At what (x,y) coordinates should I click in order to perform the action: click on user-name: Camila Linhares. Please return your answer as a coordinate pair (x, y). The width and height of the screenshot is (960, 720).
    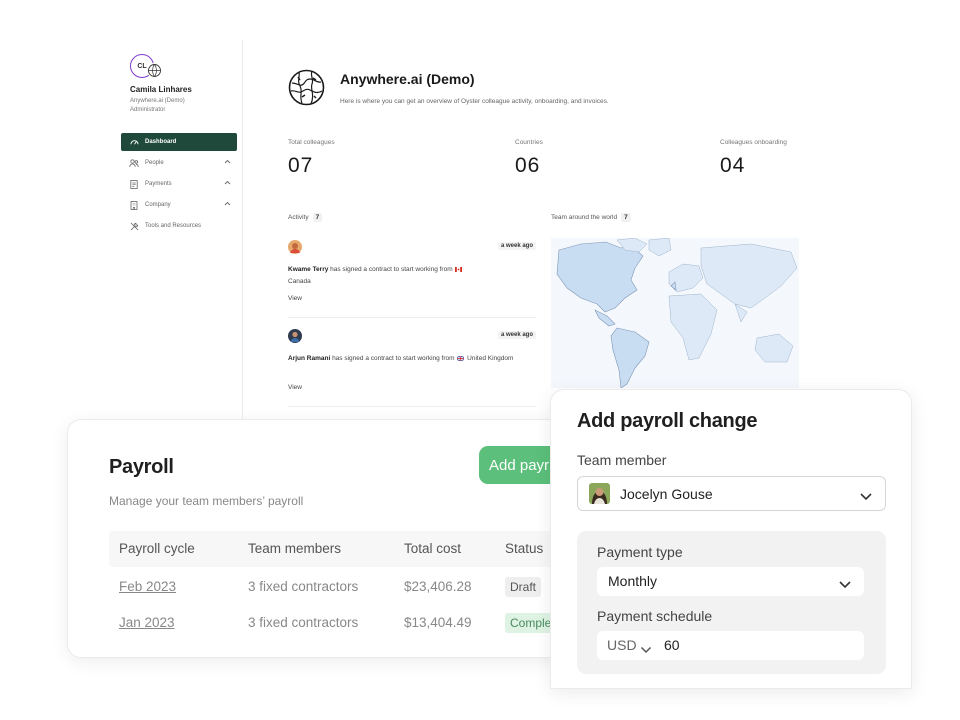
    Looking at the image, I should click on (161, 89).